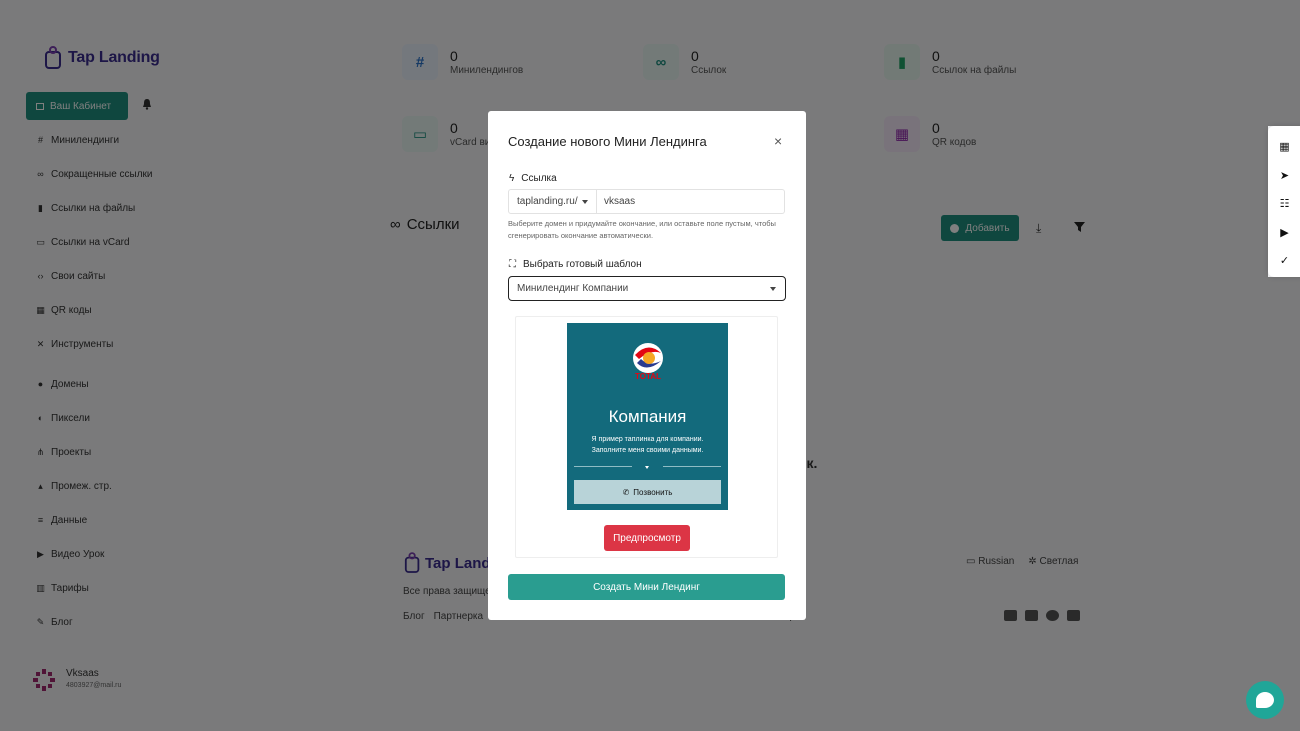 Image resolution: width=1300 pixels, height=731 pixels. Describe the element at coordinates (539, 178) in the screenshot. I see `link-label-text: Ссылка` at that location.